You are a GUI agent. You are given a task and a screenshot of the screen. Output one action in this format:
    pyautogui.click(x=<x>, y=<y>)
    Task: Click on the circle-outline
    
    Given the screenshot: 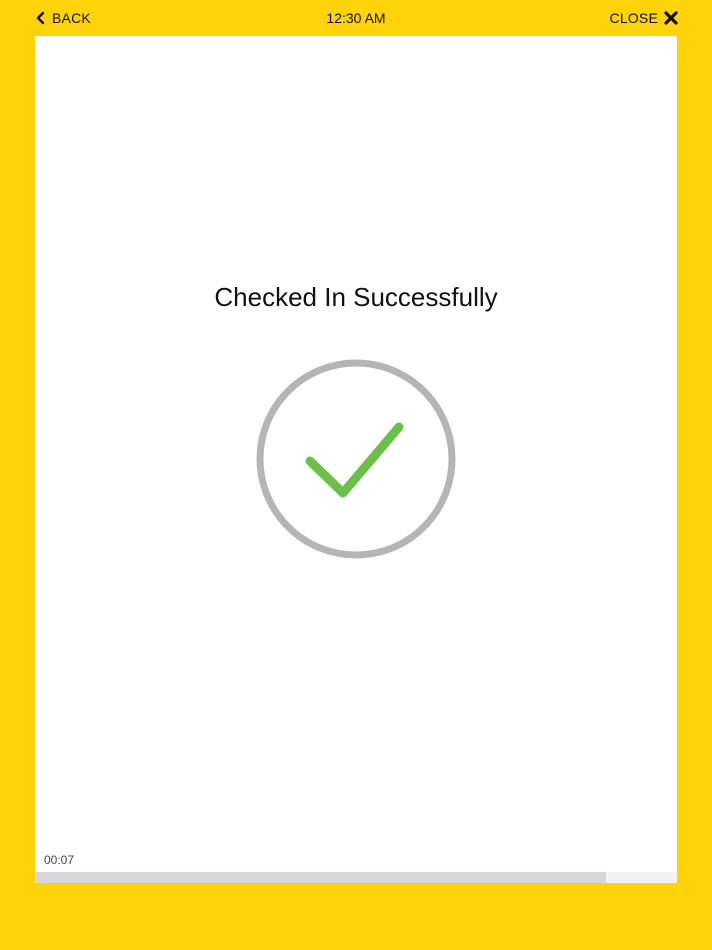 What is the action you would take?
    pyautogui.click(x=356, y=459)
    